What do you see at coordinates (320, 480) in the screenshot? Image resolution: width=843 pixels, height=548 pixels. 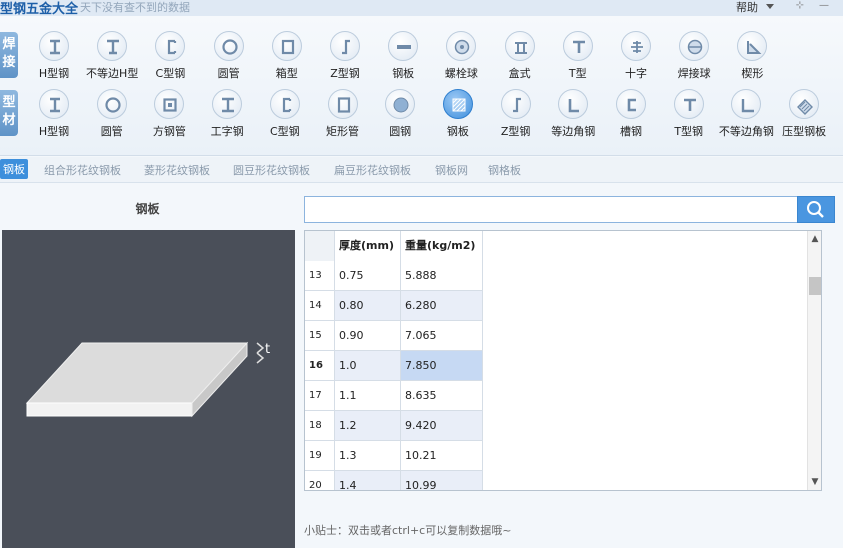 I see `row-number: 20` at bounding box center [320, 480].